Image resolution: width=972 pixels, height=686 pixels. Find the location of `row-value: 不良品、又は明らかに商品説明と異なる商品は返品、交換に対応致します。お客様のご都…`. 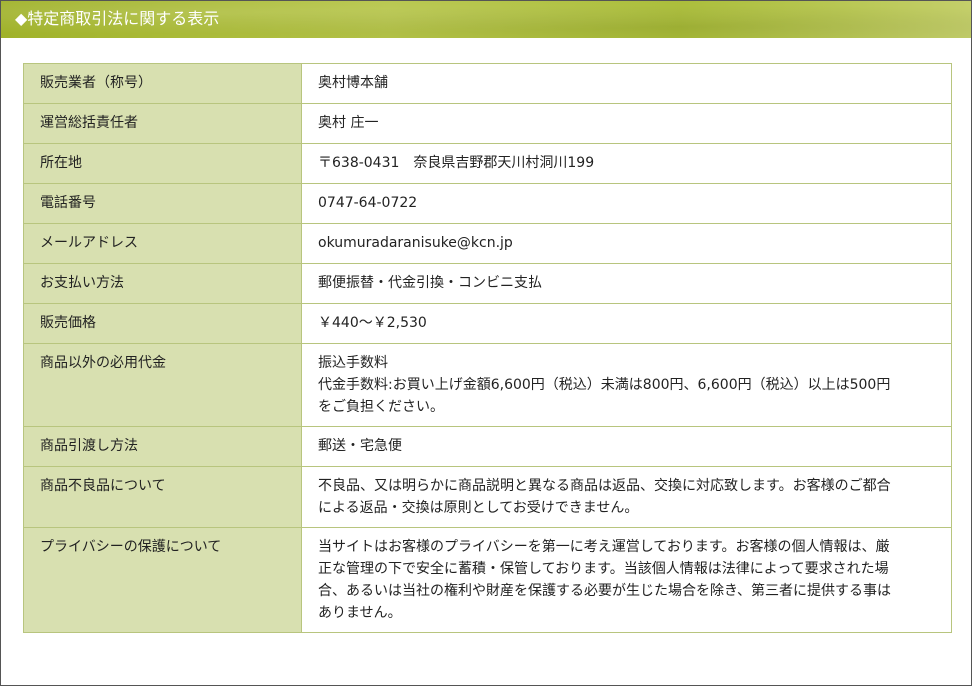

row-value: 不良品、又は明らかに商品説明と異なる商品は返品、交換に対応致します。お客様のご都… is located at coordinates (626, 497).